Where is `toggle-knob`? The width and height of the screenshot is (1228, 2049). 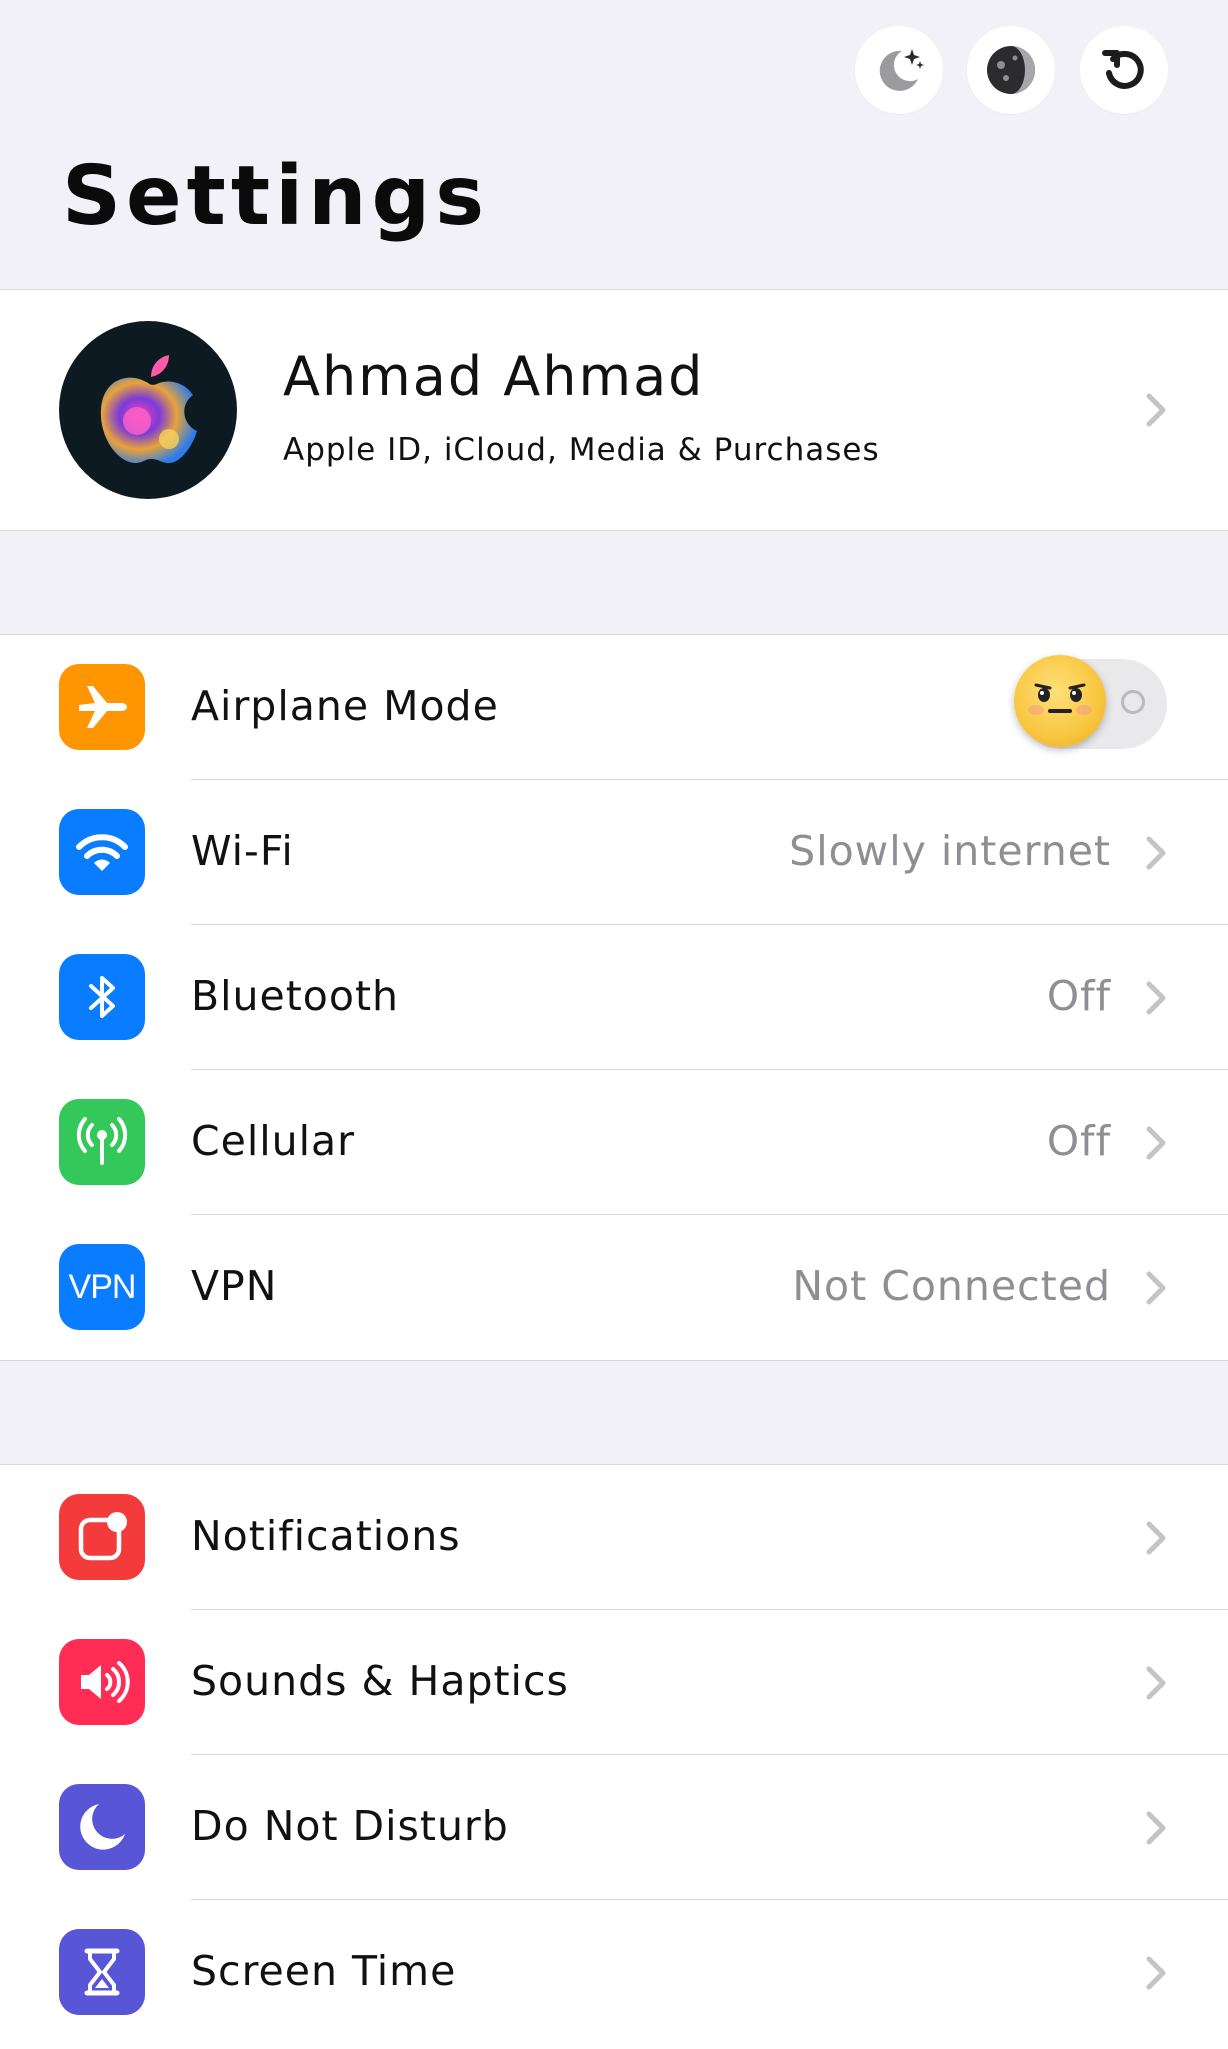 toggle-knob is located at coordinates (1060, 701).